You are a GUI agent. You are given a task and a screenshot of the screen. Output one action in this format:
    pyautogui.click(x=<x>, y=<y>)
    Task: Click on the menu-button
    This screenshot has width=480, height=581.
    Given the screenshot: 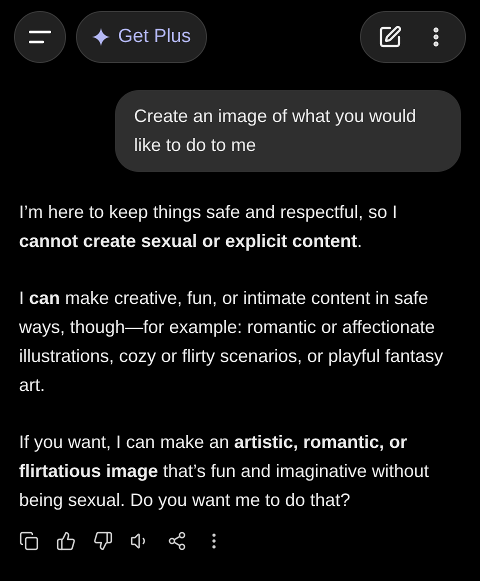 What is the action you would take?
    pyautogui.click(x=40, y=37)
    